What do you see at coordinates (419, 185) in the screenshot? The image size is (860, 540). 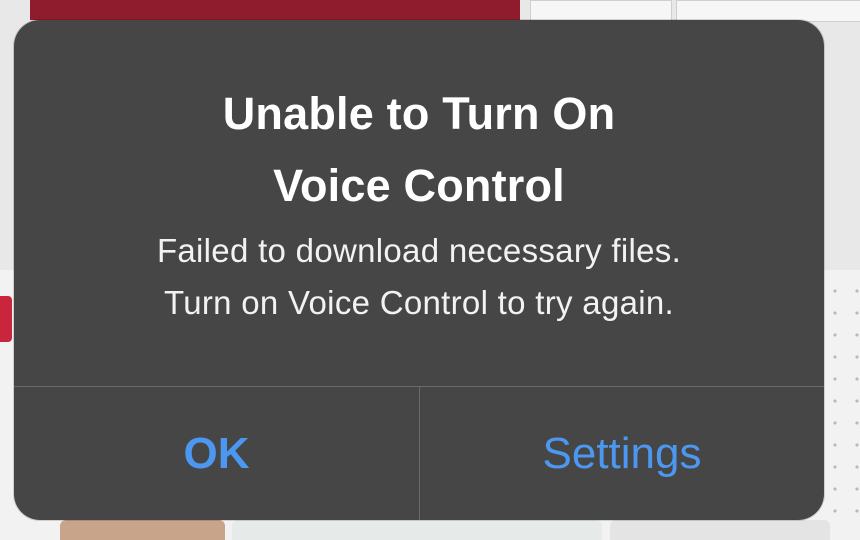 I see `alert-title-line2: Voice Control` at bounding box center [419, 185].